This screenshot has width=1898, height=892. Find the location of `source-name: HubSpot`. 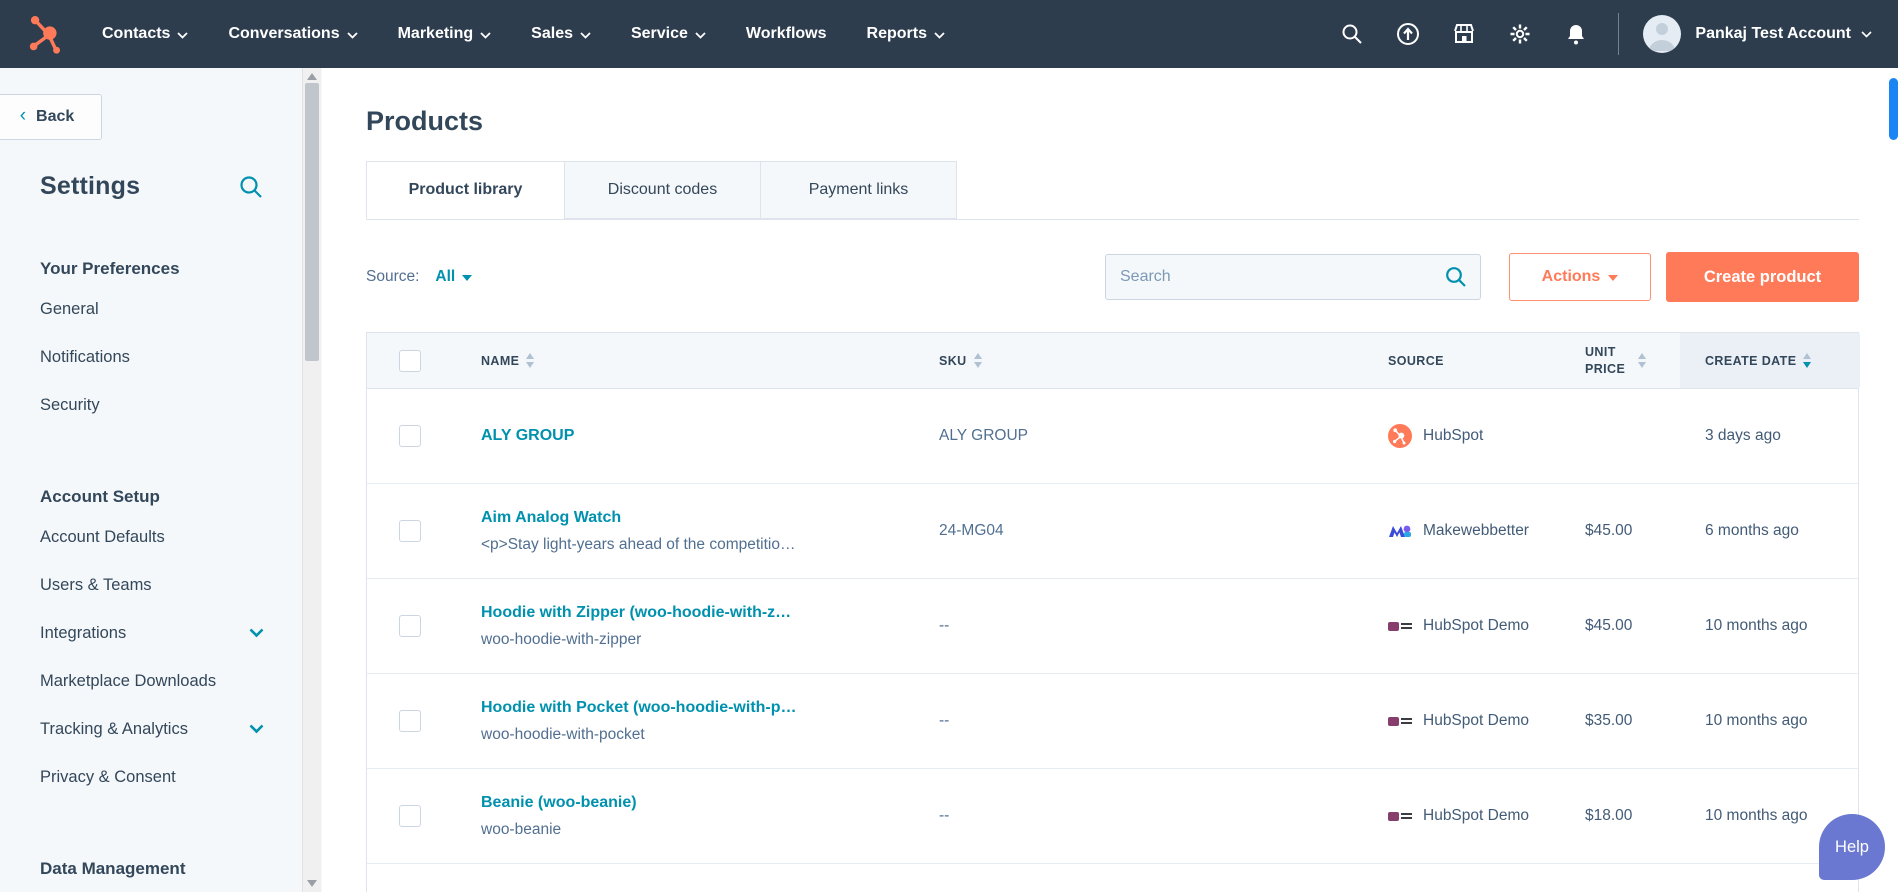

source-name: HubSpot is located at coordinates (1453, 435).